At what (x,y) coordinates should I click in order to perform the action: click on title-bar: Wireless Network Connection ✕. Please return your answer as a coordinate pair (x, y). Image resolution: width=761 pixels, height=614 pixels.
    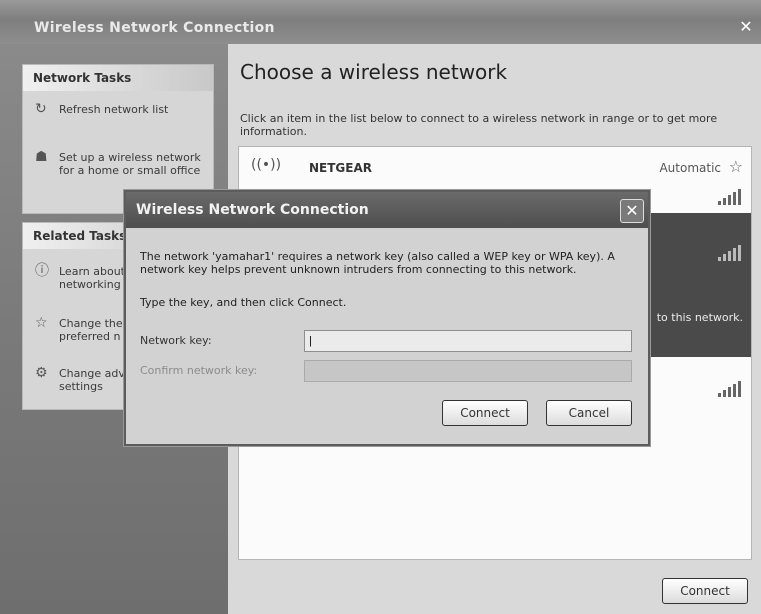
    Looking at the image, I should click on (380, 22).